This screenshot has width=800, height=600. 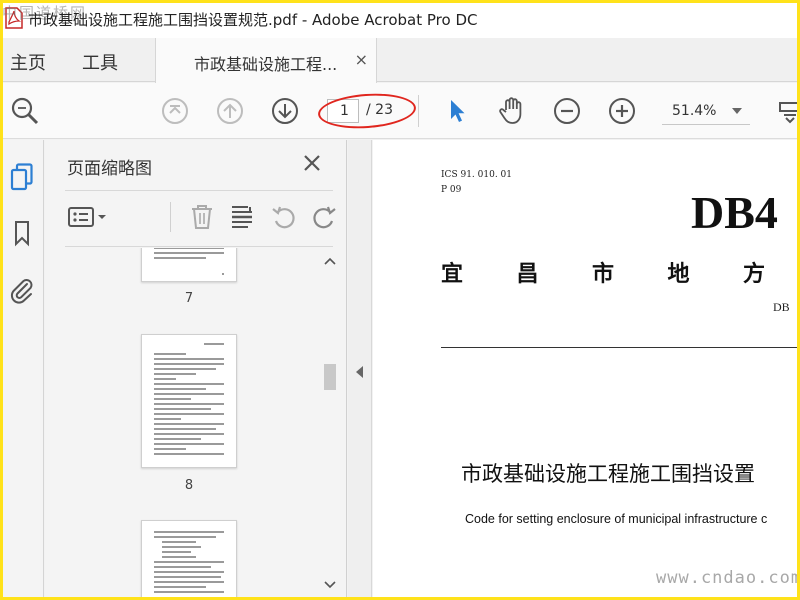 What do you see at coordinates (728, 578) in the screenshot?
I see `watermark-bottom-right: www.cndao.com` at bounding box center [728, 578].